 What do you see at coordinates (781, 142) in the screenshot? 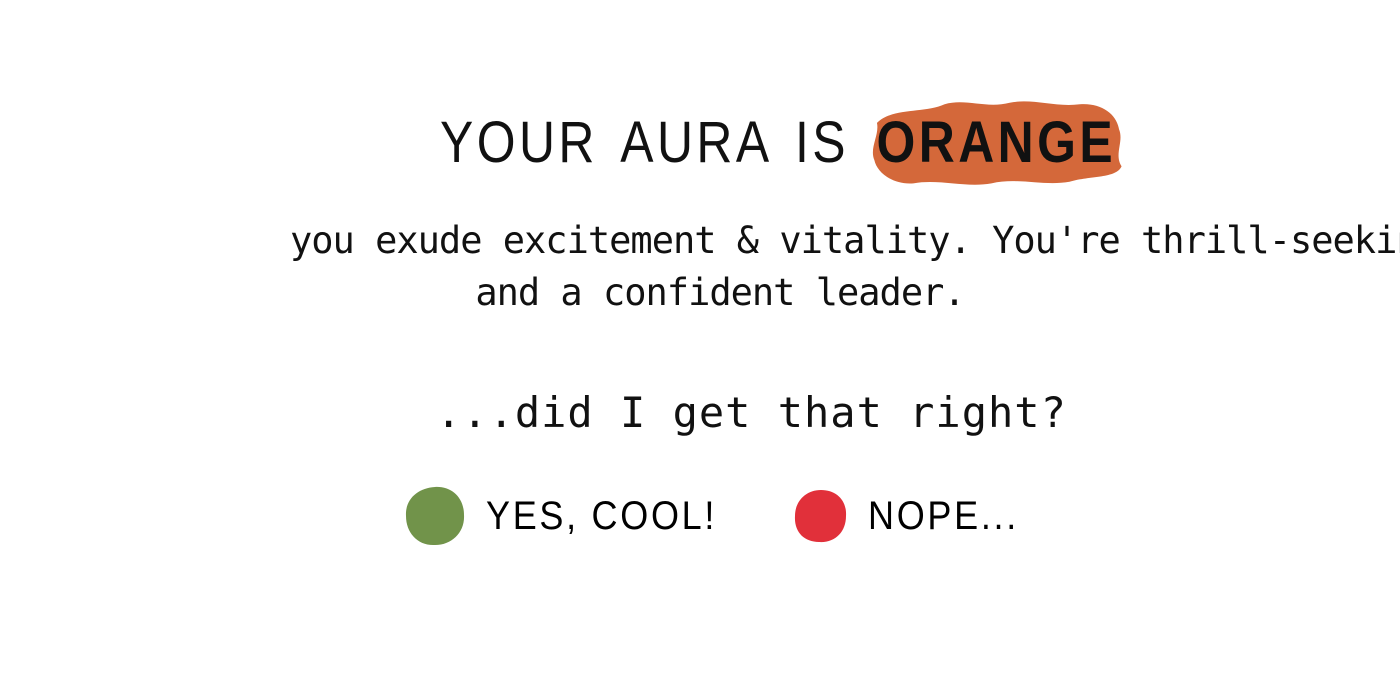
I see `aura-headline: YOUR AURA IS ORANGE` at bounding box center [781, 142].